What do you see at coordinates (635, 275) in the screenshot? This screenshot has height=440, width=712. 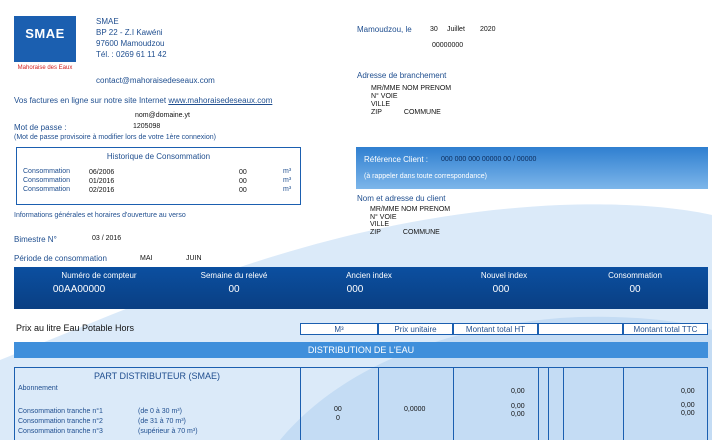 I see `meter-header-consumption: Consommation` at bounding box center [635, 275].